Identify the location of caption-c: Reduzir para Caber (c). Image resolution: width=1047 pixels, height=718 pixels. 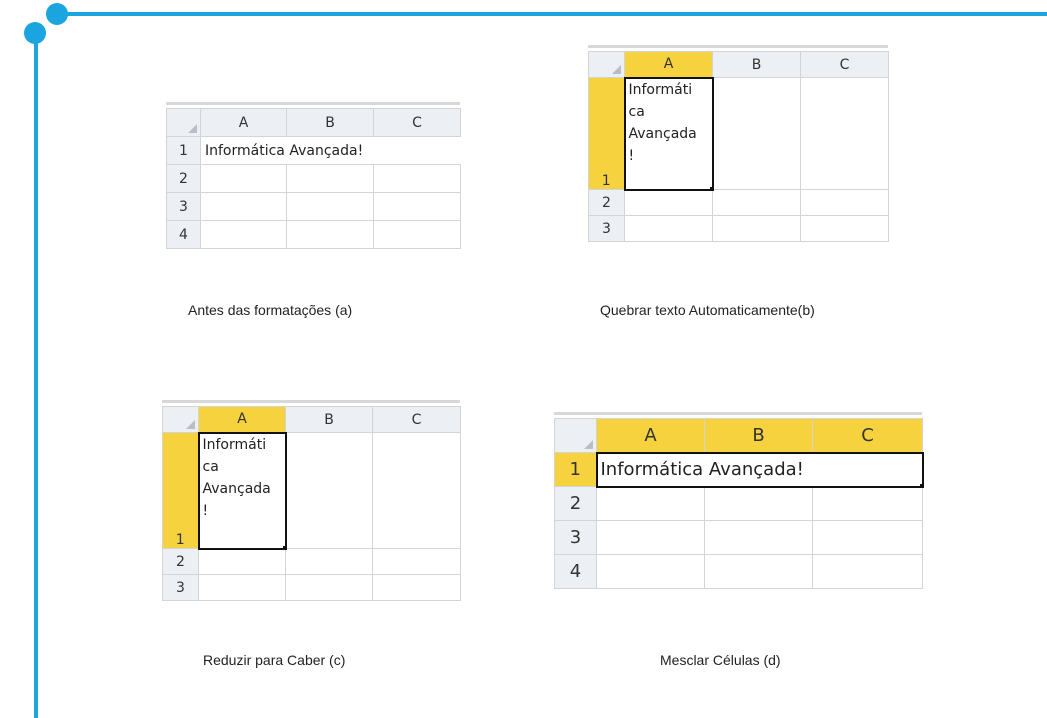
(274, 660).